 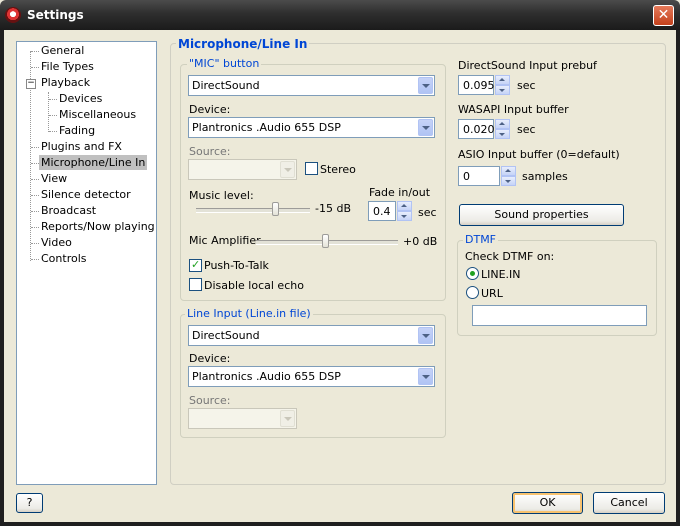 I want to click on push-to-talk-checkbox, so click(x=195, y=265).